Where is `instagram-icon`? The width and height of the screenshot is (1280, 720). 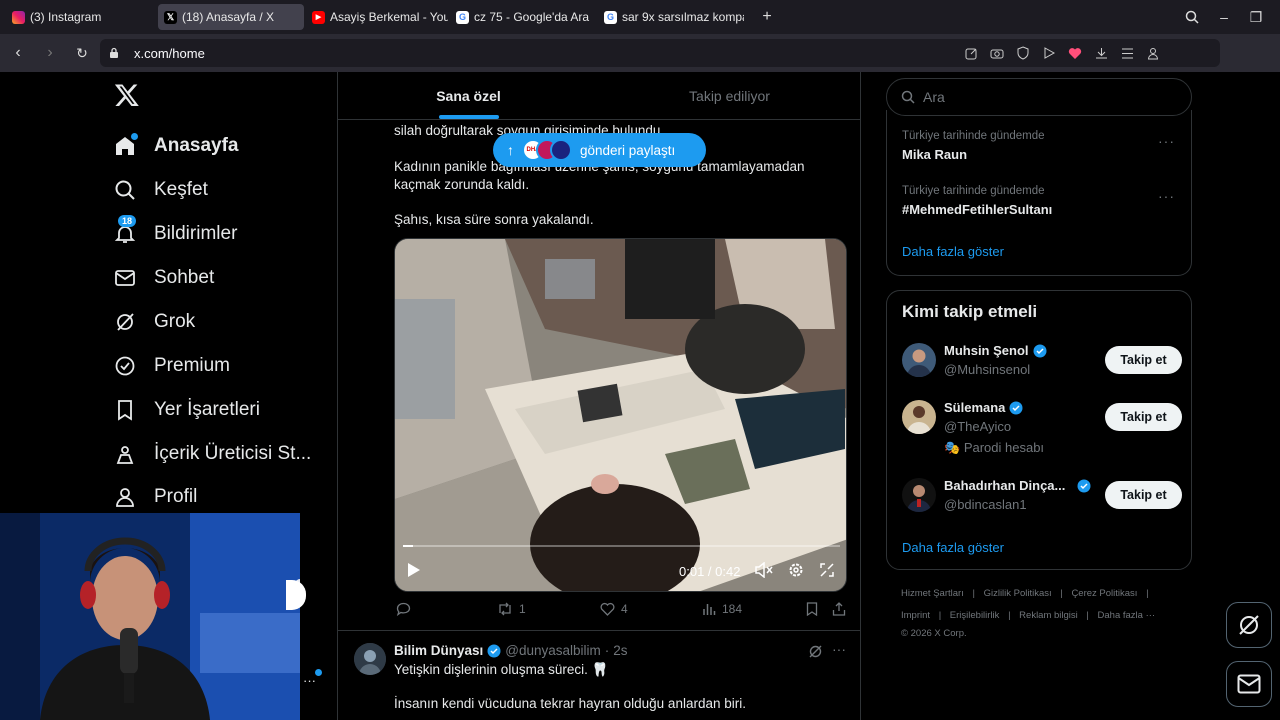
instagram-icon is located at coordinates (18, 17).